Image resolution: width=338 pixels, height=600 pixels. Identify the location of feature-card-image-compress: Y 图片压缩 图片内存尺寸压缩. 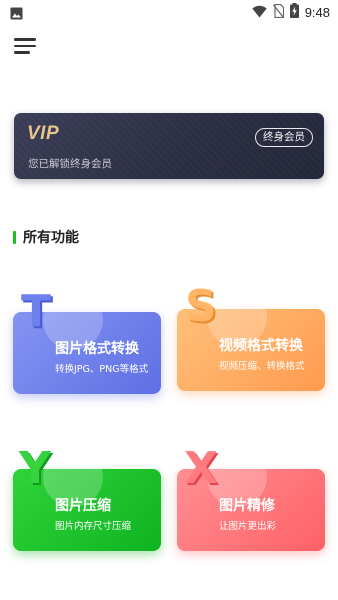
(87, 499).